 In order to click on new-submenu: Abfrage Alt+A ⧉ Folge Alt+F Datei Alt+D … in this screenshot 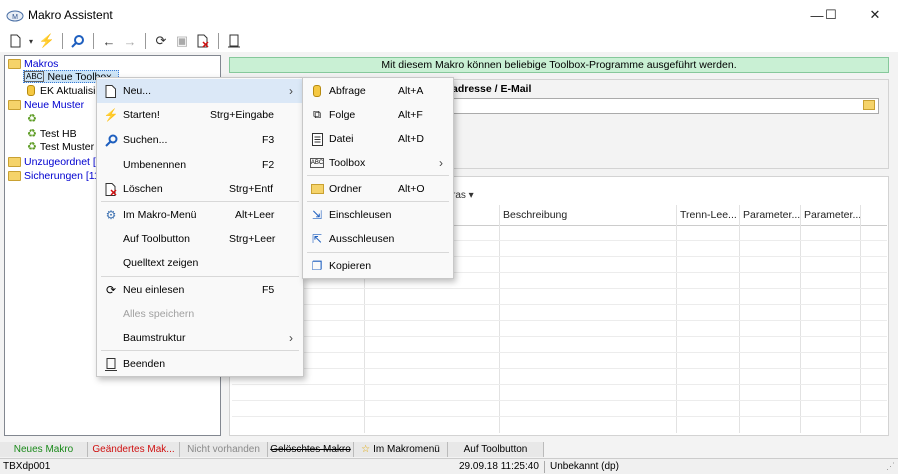, I will do `click(378, 178)`.